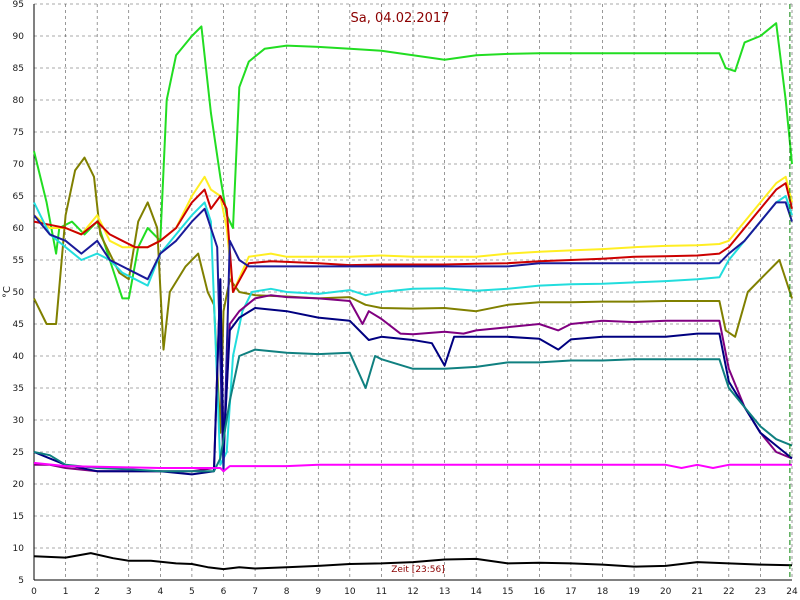 The image size is (800, 600). What do you see at coordinates (412, 592) in the screenshot?
I see `x-tick-label: 12` at bounding box center [412, 592].